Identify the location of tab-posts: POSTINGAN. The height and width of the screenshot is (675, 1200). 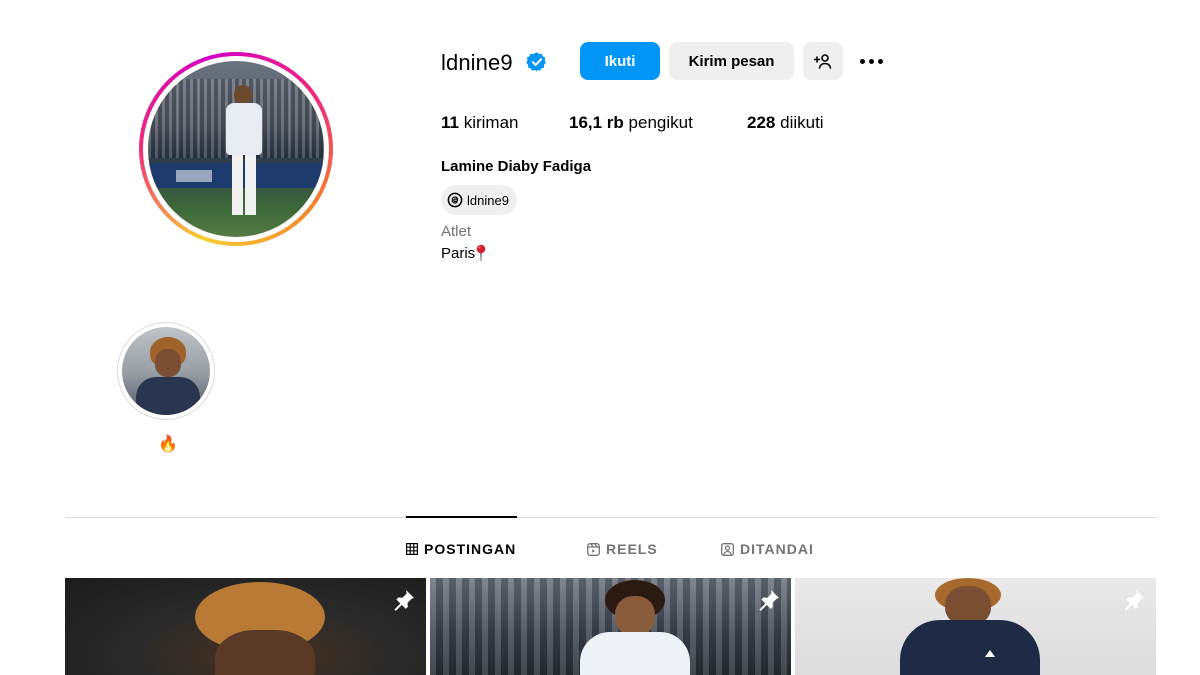
(461, 549).